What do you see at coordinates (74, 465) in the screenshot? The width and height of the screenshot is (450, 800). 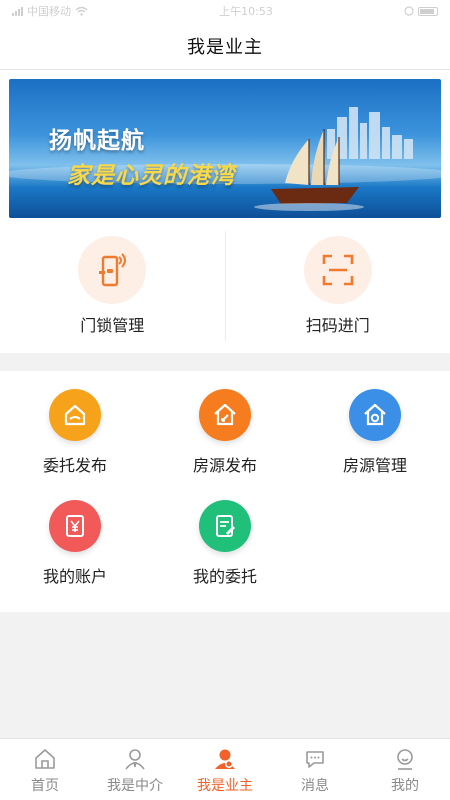 I see `delegate-publish-label: 委托发布` at bounding box center [74, 465].